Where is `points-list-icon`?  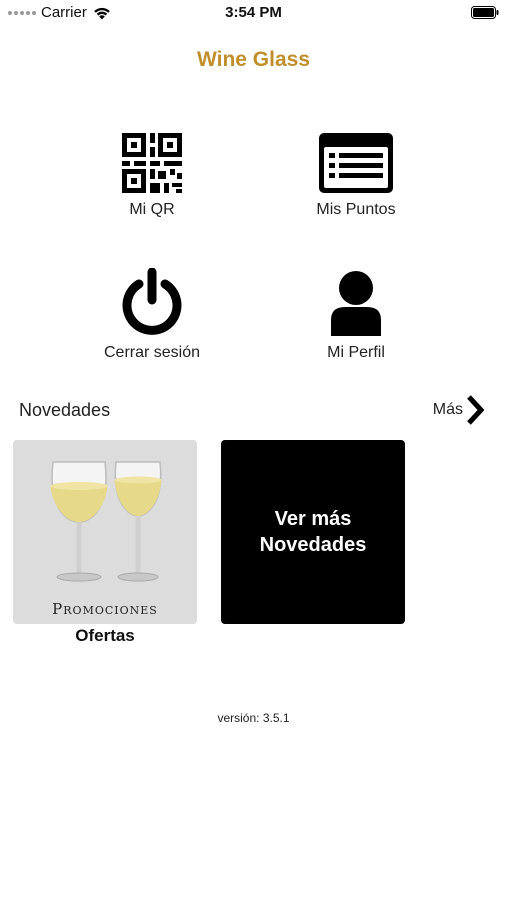
points-list-icon is located at coordinates (356, 163).